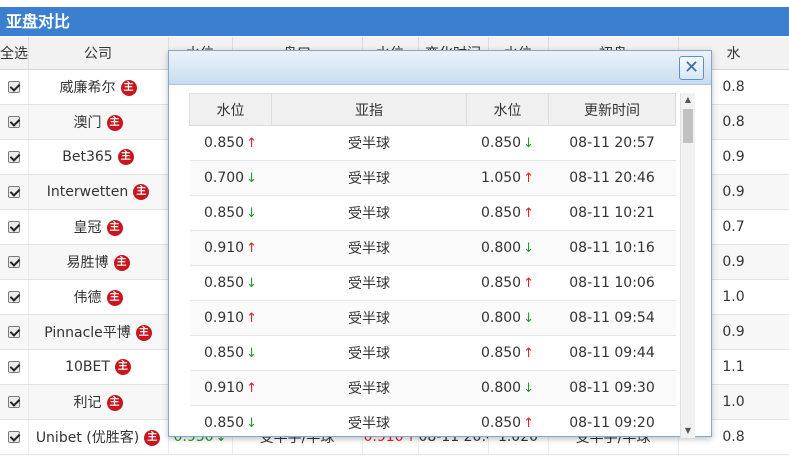  Describe the element at coordinates (432, 388) in the screenshot. I see `history-row: 0.910 ↑ 受半球 0.800 ↓ 08-11 09:30` at that location.